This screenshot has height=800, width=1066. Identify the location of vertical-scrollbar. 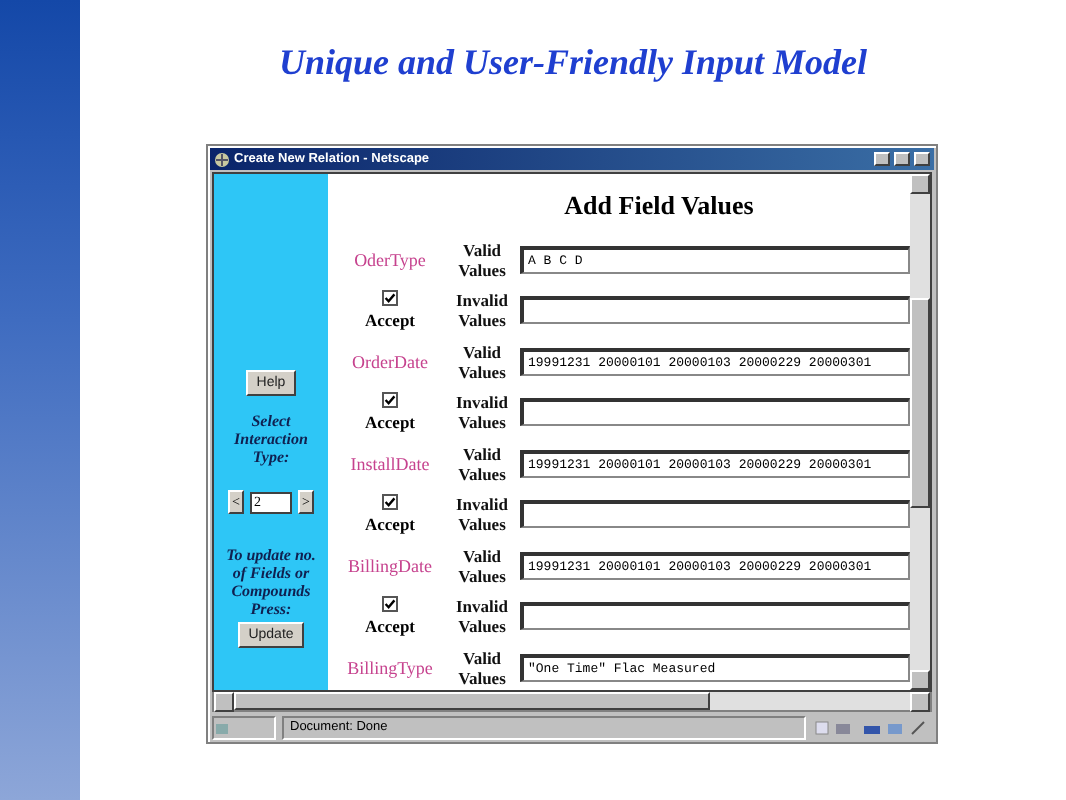
(920, 432).